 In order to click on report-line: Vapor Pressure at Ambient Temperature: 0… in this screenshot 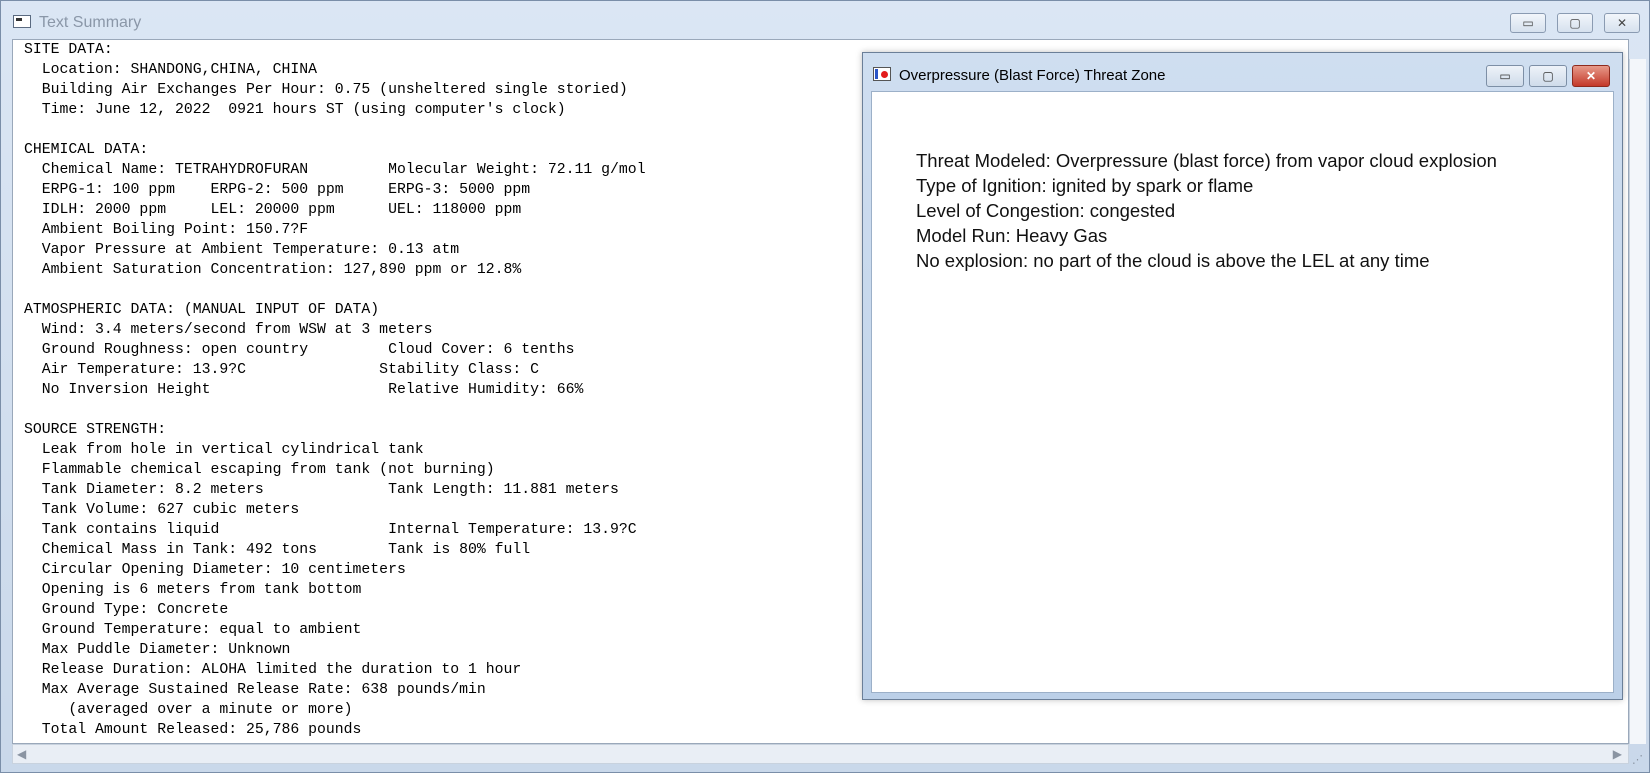, I will do `click(242, 250)`.